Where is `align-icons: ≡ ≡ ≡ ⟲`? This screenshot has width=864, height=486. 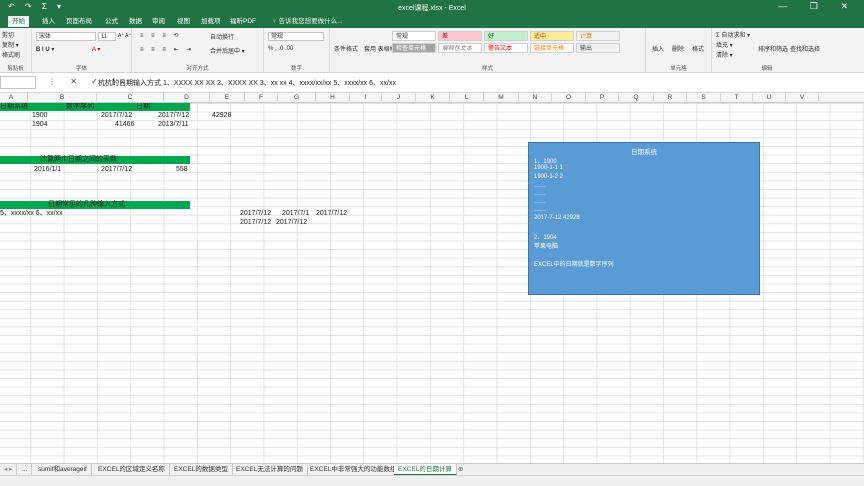 align-icons: ≡ ≡ ≡ ⟲ is located at coordinates (161, 35).